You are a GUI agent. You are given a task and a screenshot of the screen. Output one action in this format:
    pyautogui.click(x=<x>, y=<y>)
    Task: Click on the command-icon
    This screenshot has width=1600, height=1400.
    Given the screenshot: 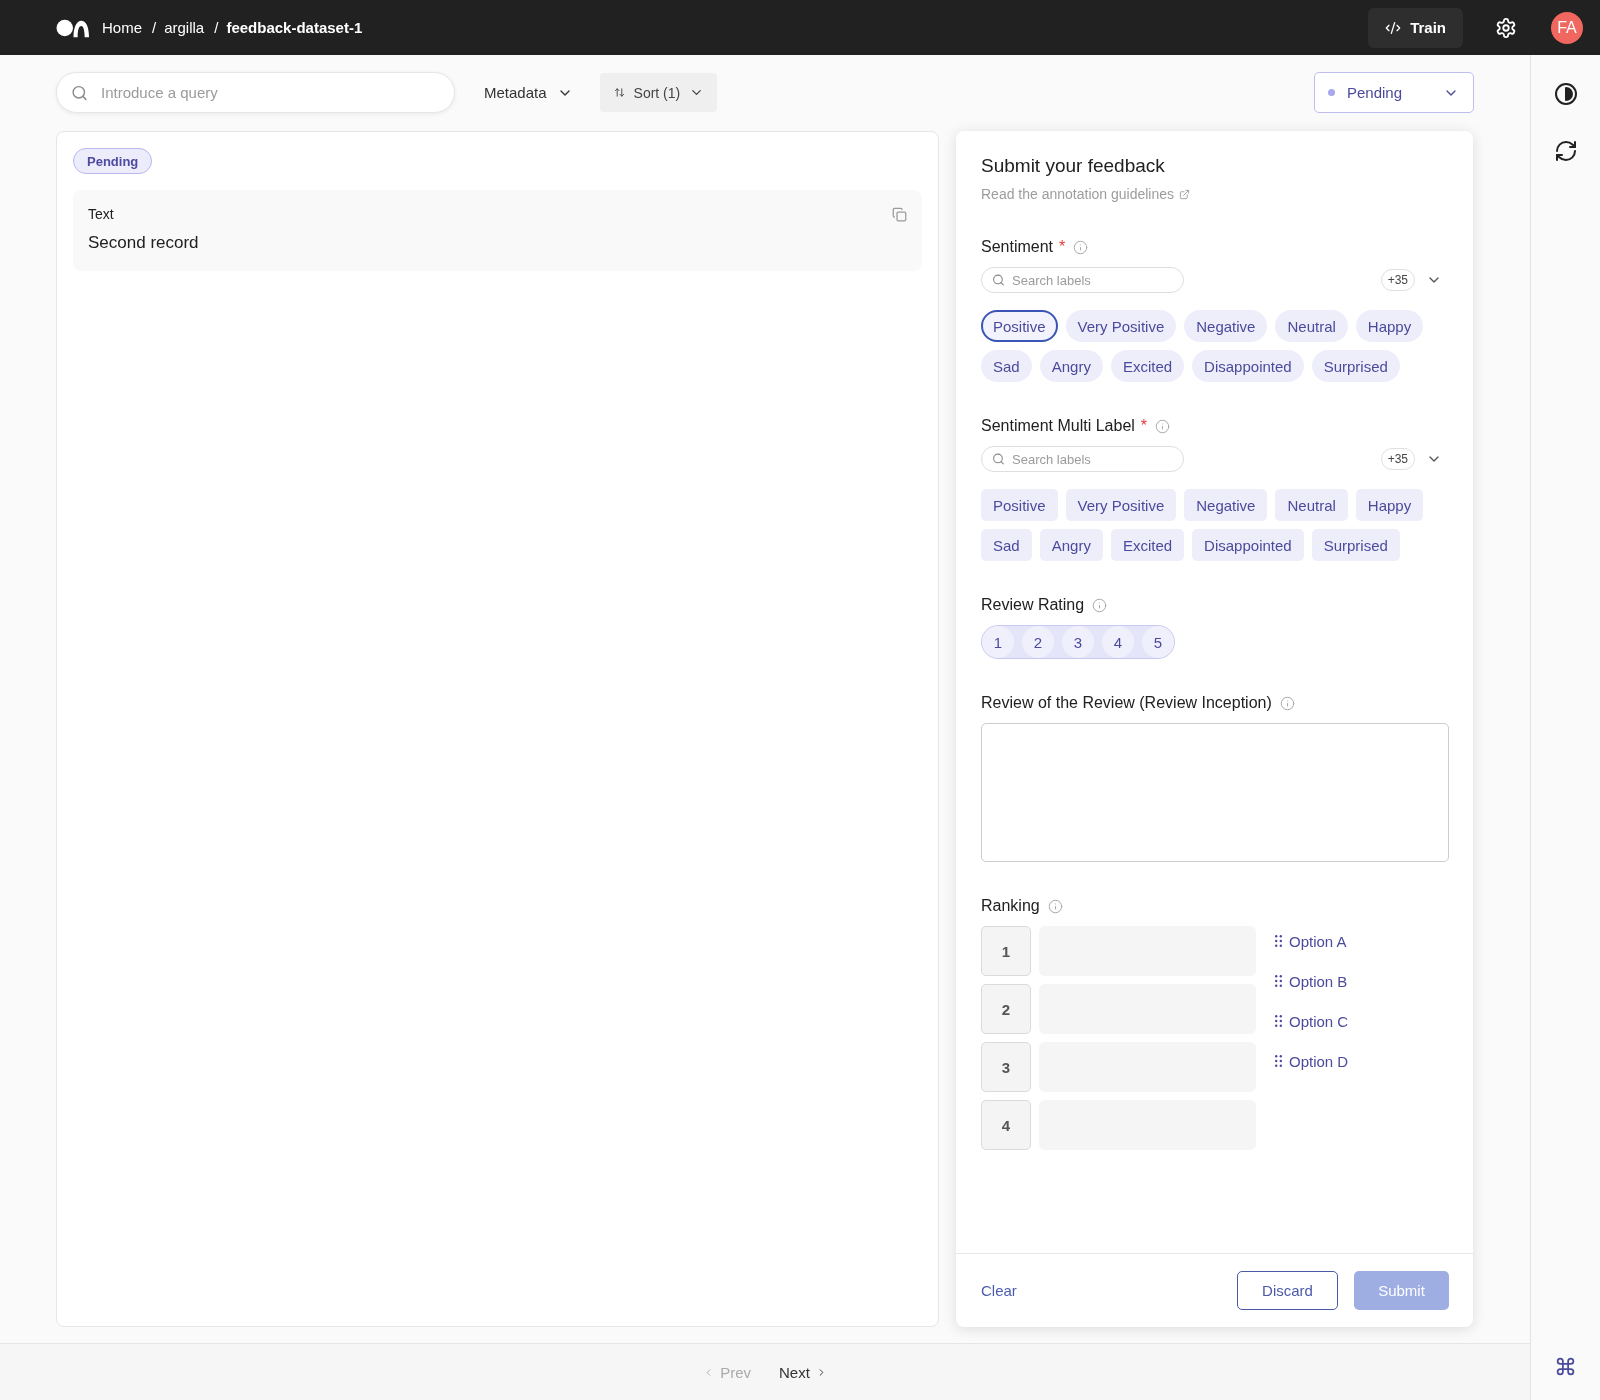 What is the action you would take?
    pyautogui.click(x=1565, y=1366)
    